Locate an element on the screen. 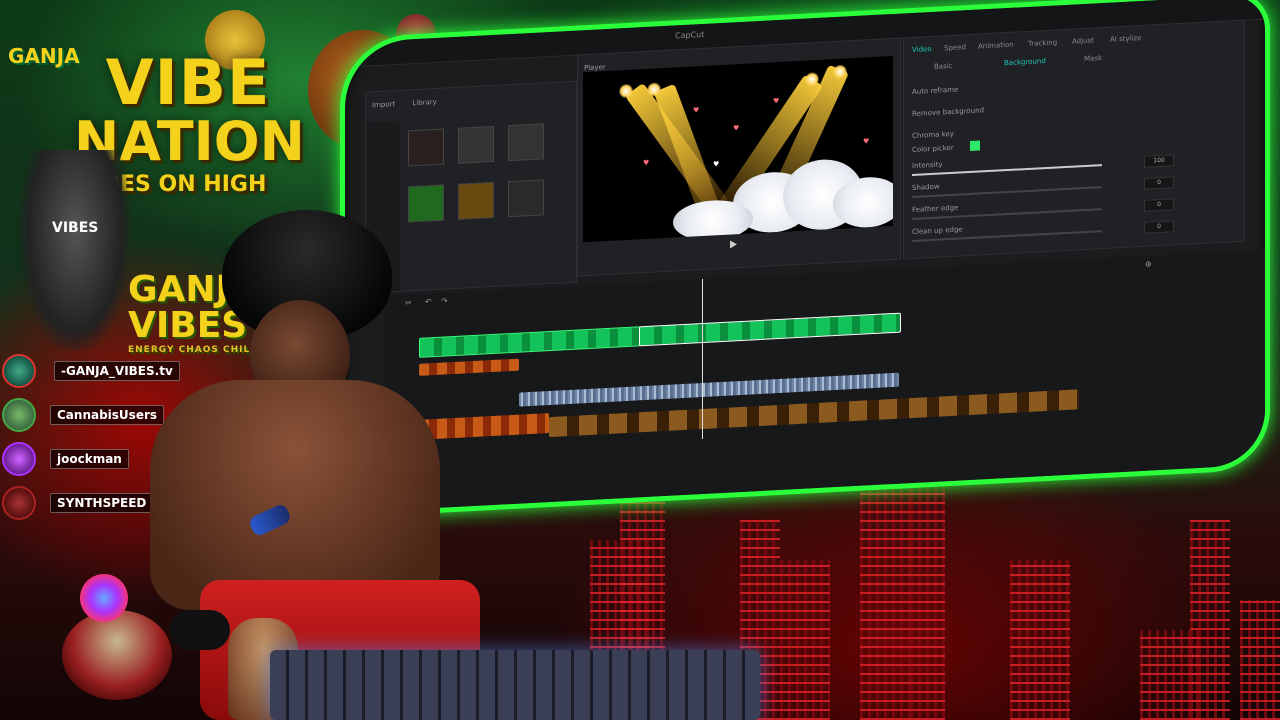 The image size is (1280, 720). chat-user: CannabisUsers is located at coordinates (83, 415).